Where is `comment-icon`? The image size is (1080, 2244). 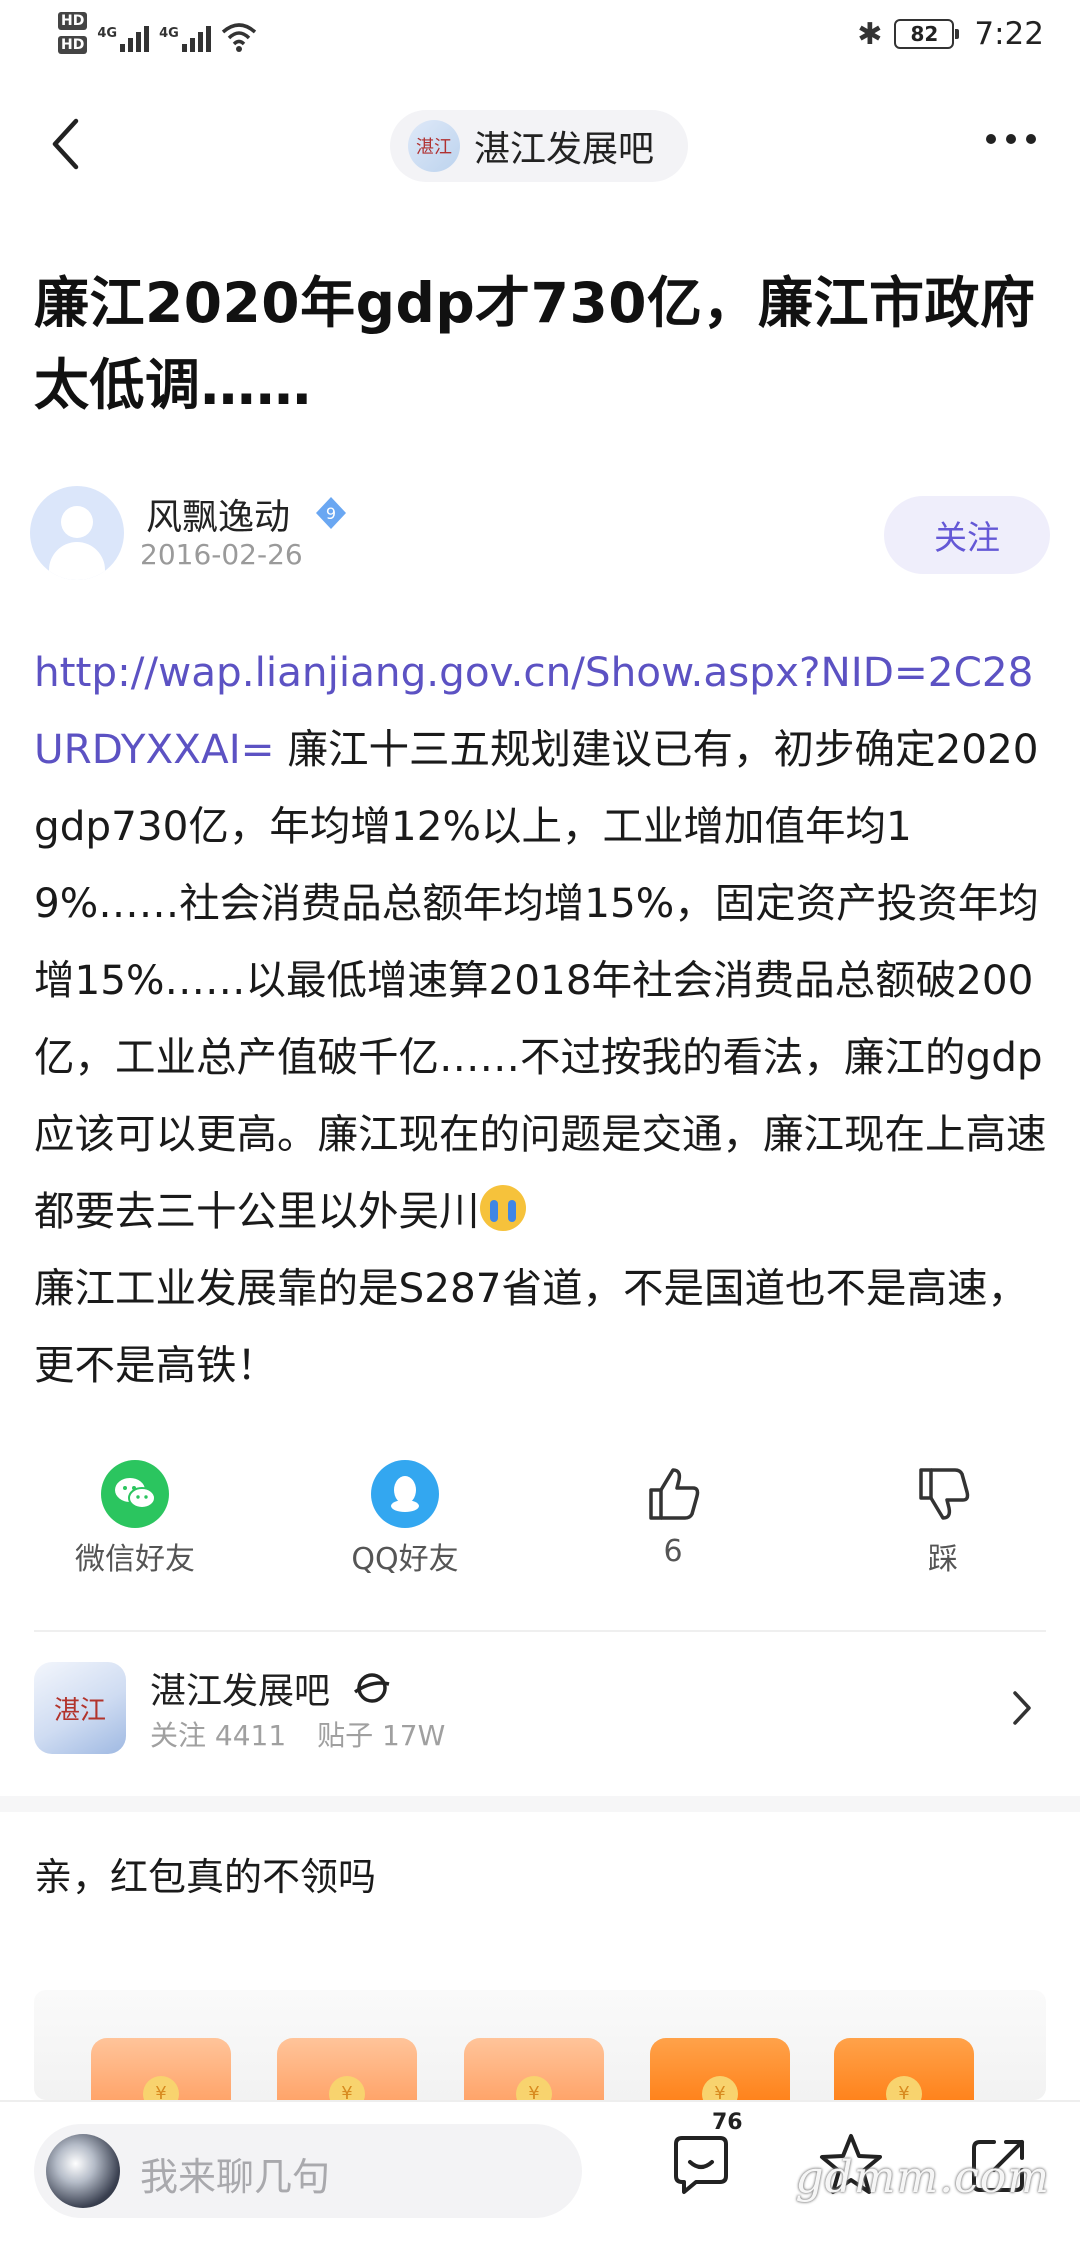
comment-icon is located at coordinates (701, 2165).